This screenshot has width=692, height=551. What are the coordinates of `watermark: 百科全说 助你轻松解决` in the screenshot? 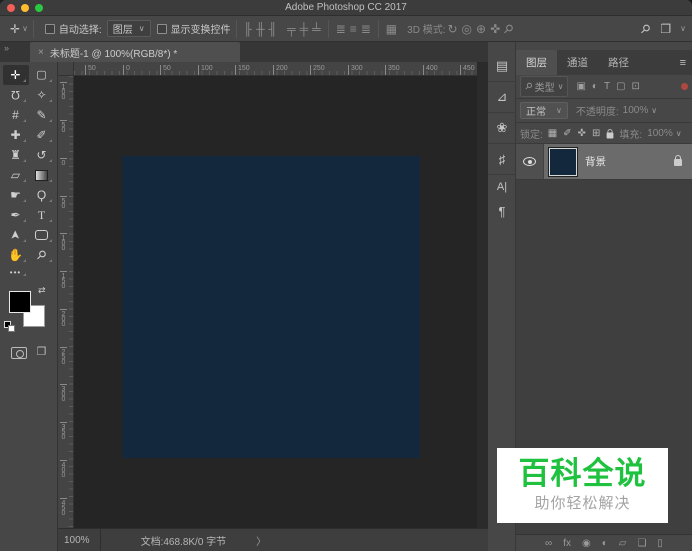 It's located at (582, 485).